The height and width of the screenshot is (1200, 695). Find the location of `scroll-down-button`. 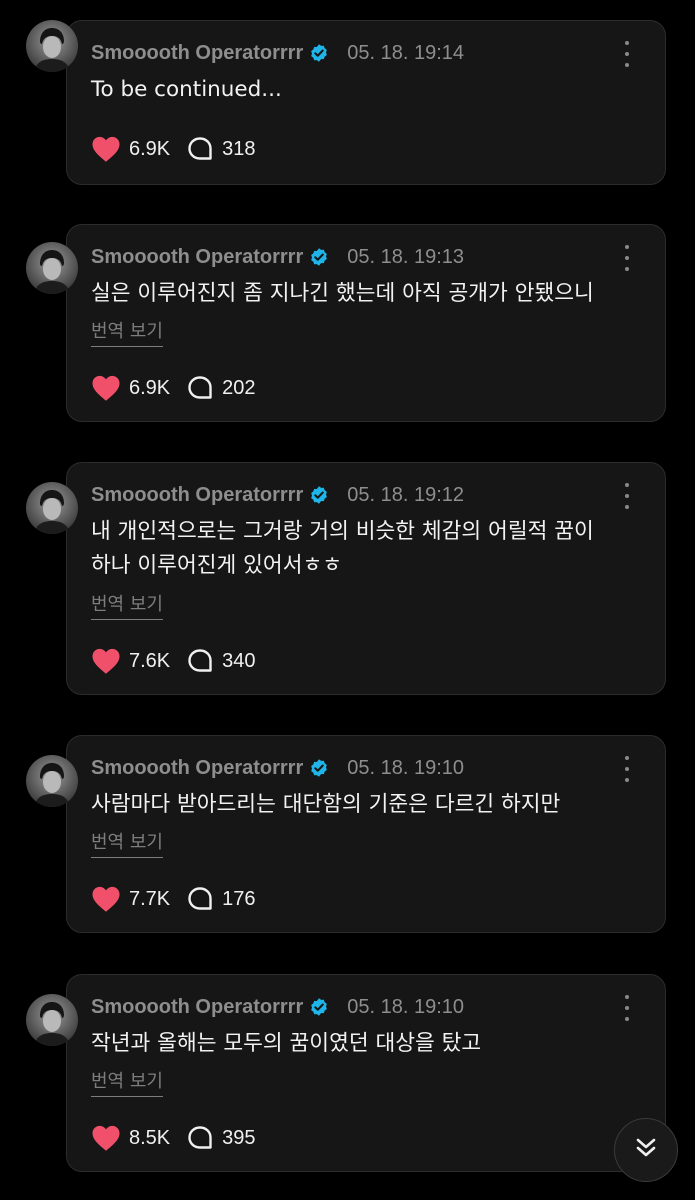

scroll-down-button is located at coordinates (646, 1150).